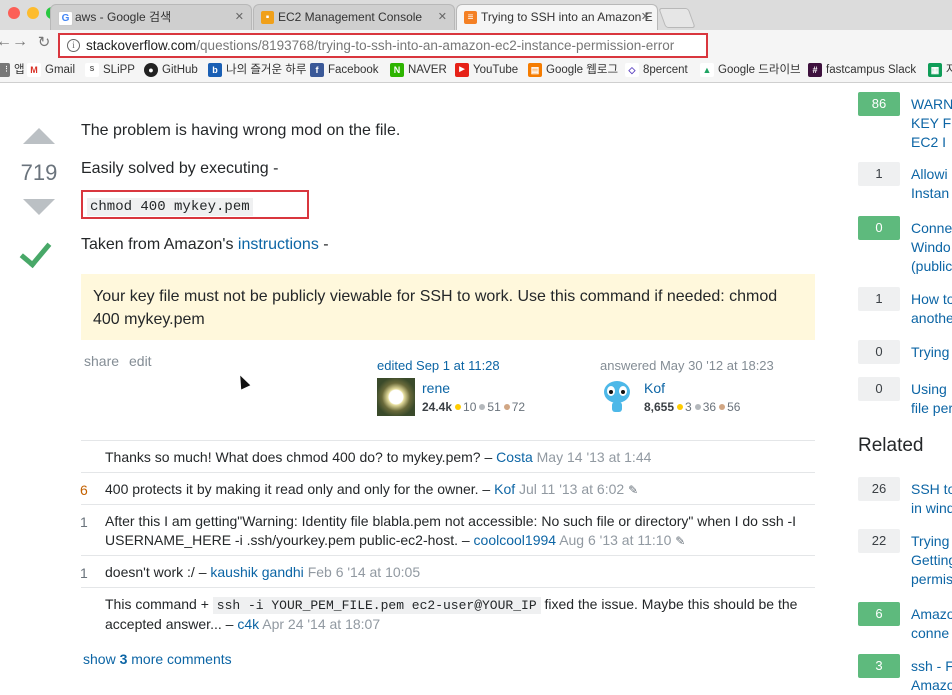 The width and height of the screenshot is (952, 695). What do you see at coordinates (364, 572) in the screenshot?
I see `comment-date: Feb 6 '14 at 10:05` at bounding box center [364, 572].